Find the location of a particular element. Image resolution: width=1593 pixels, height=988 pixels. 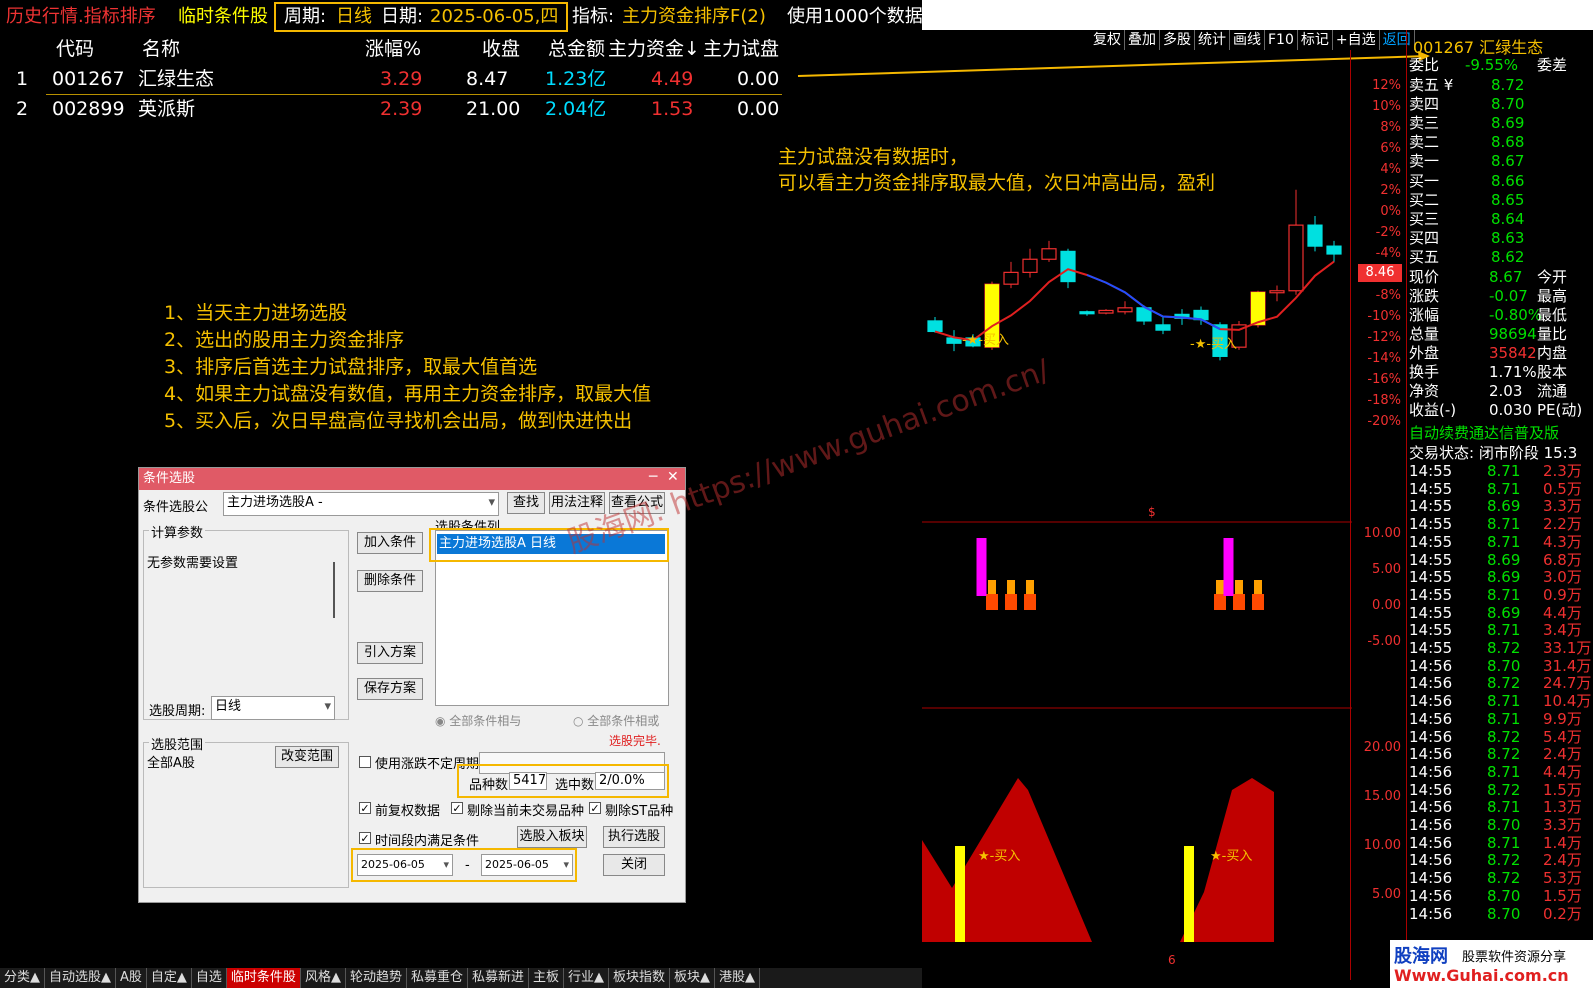

radio-or: ○ 全部条件相或 is located at coordinates (616, 720).